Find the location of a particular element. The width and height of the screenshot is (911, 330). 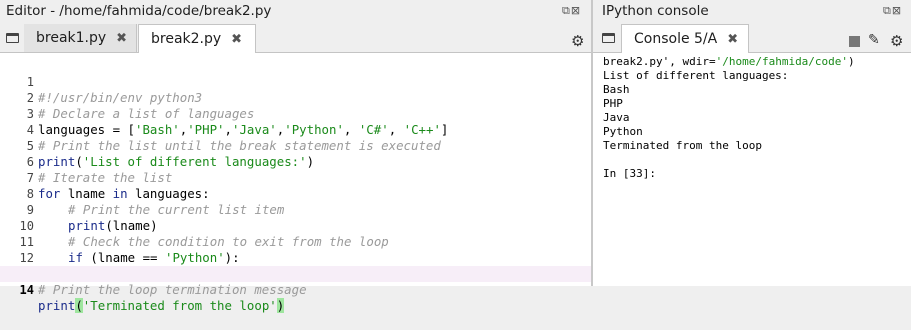

tab-break2: break2.py ✖ is located at coordinates (197, 38).